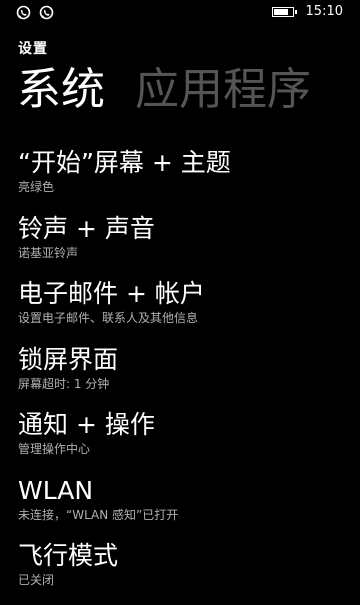  I want to click on setting-title: 电子邮件 + 帐户, so click(111, 293).